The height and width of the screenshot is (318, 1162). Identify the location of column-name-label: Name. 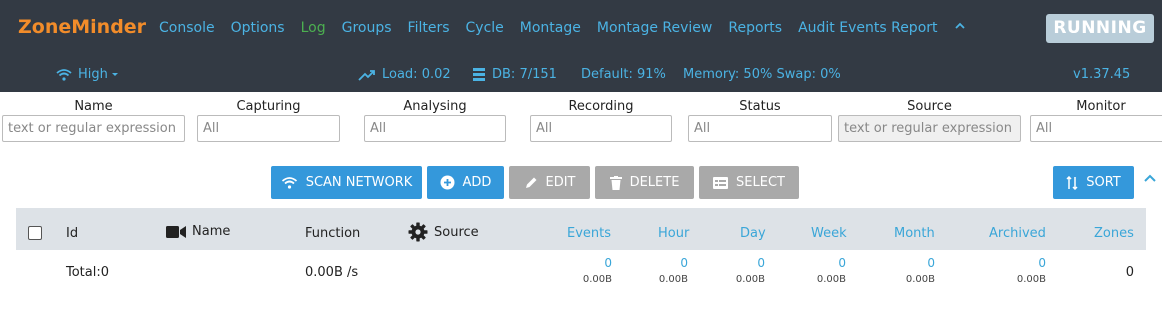
(211, 231).